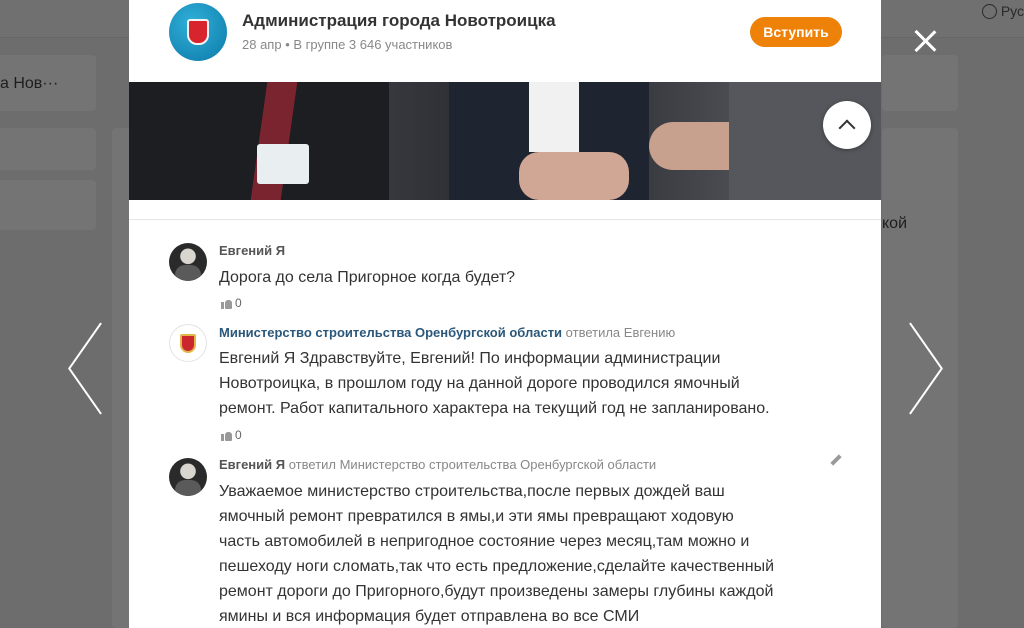 This screenshot has height=628, width=1024. Describe the element at coordinates (373, 44) in the screenshot. I see `group-members: В группе 3 646 участников` at that location.